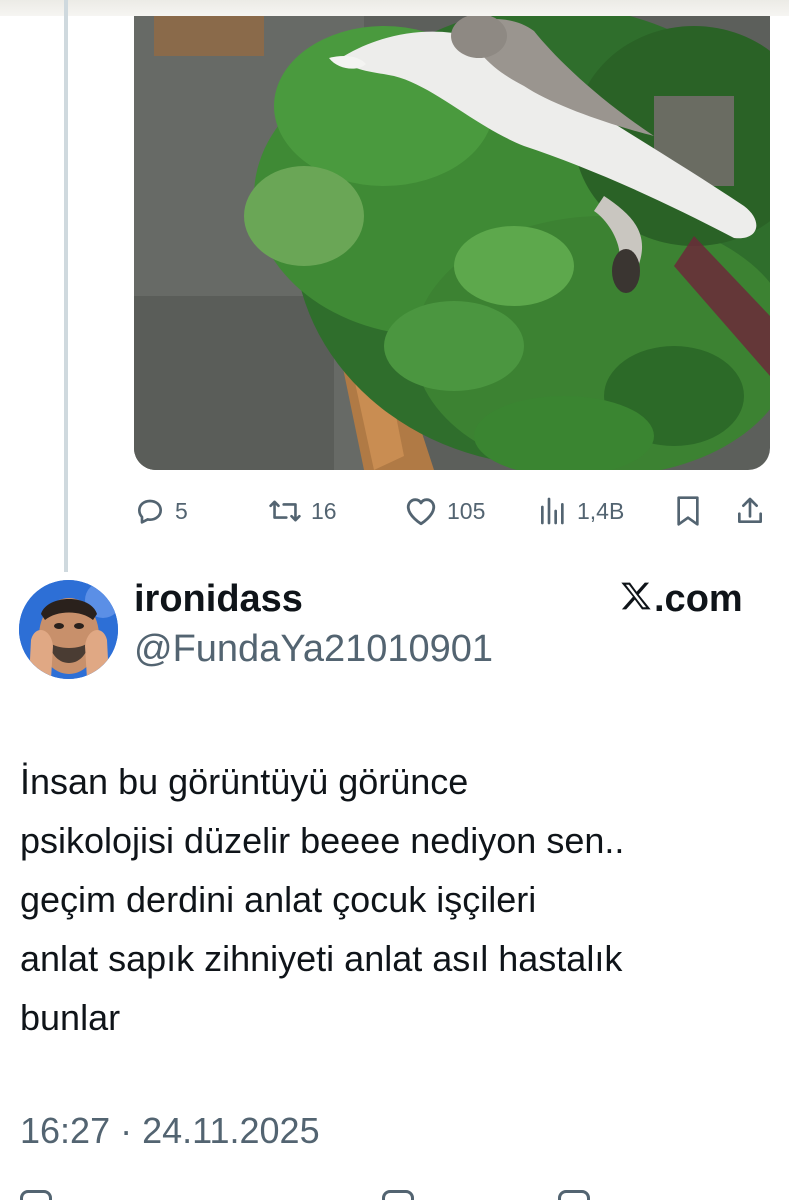 Image resolution: width=789 pixels, height=1200 pixels. I want to click on reply-button: 5, so click(161, 511).